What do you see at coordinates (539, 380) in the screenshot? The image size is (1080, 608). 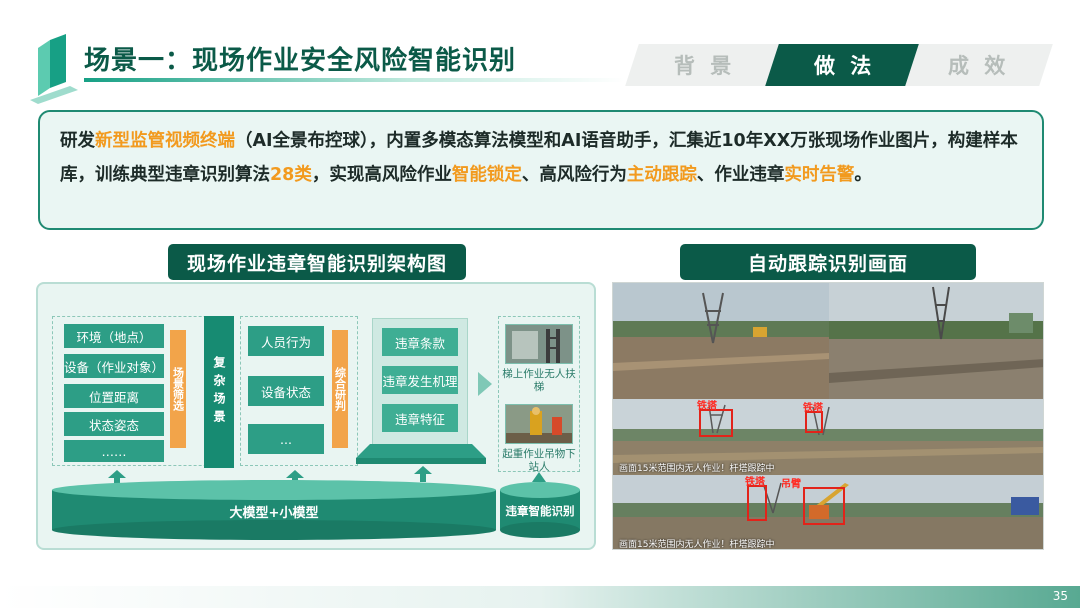 I see `example-caption: 梯上作业无人扶梯` at bounding box center [539, 380].